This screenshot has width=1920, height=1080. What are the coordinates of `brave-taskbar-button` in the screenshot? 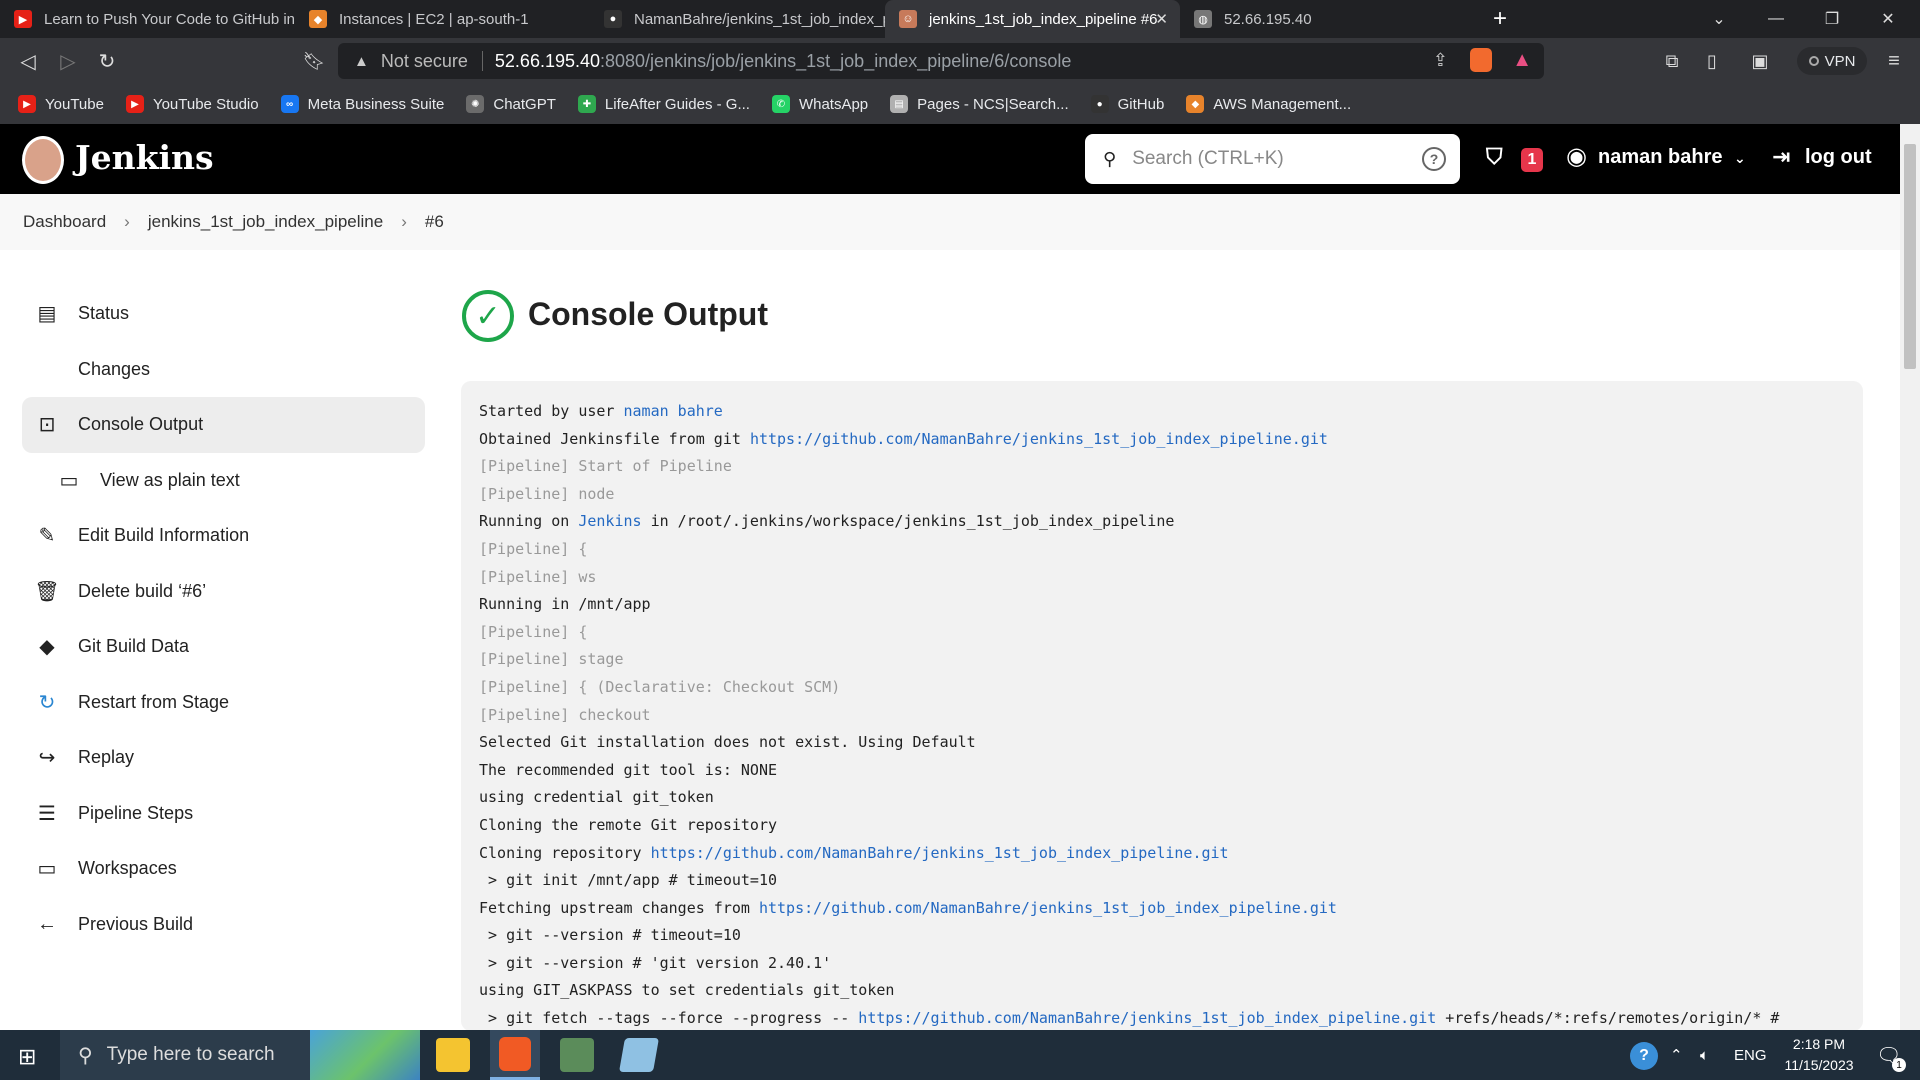 It's located at (515, 1055).